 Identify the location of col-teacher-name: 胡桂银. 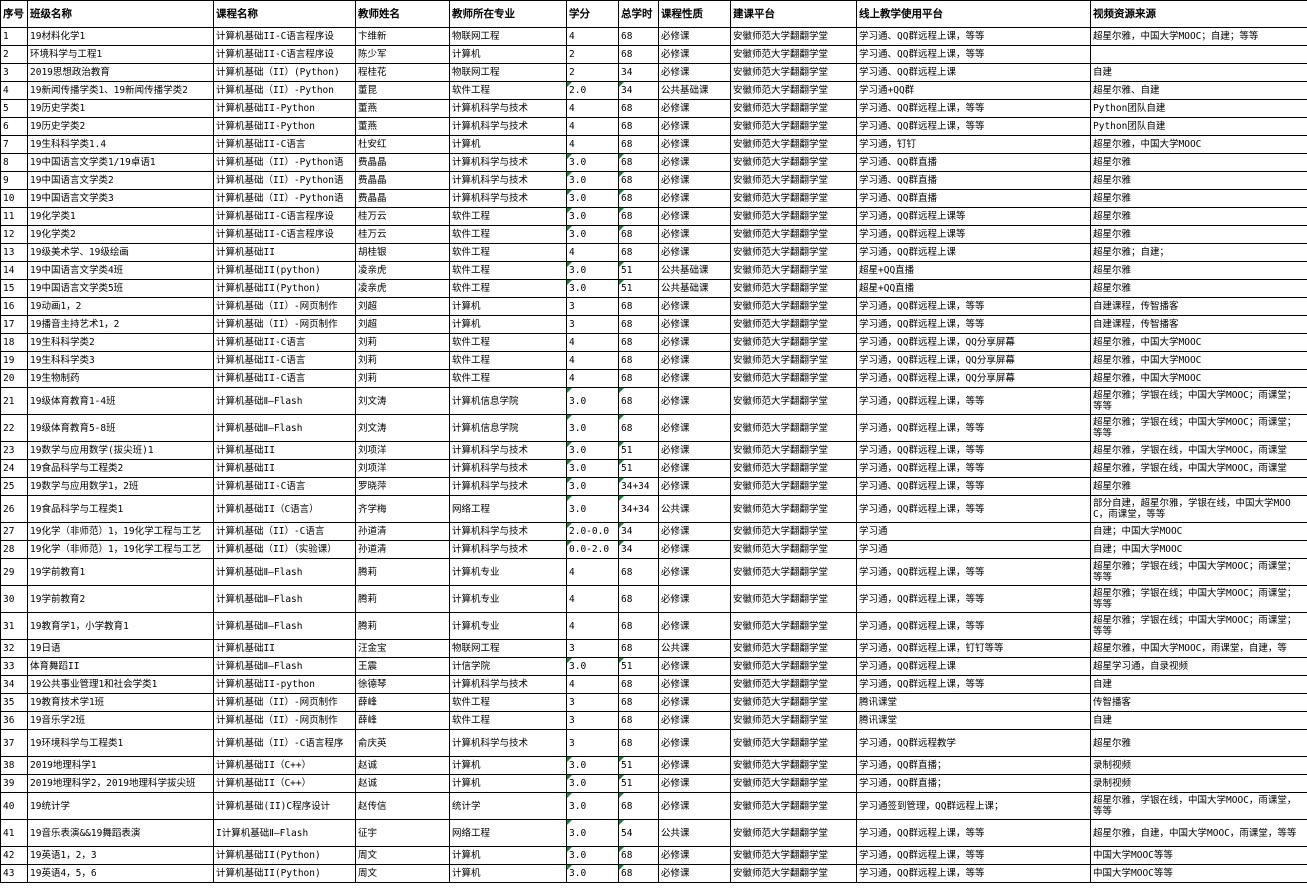
(402, 252).